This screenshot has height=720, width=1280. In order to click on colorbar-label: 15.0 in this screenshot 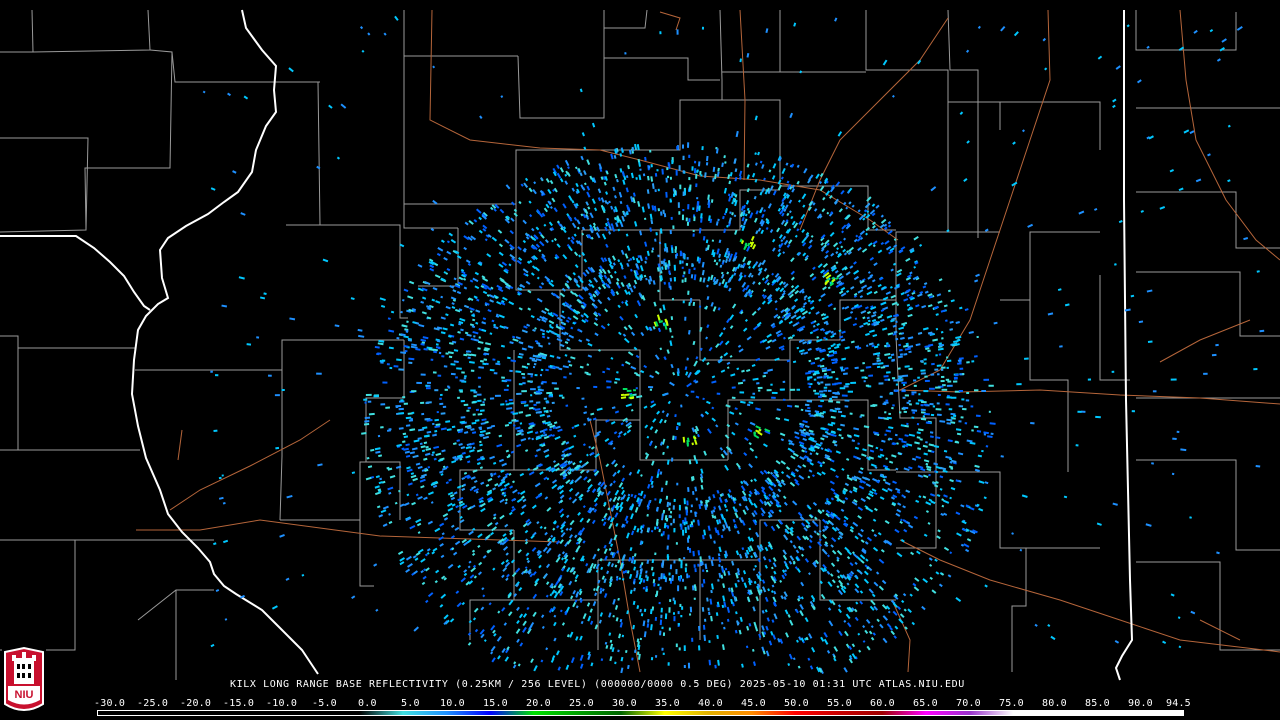, I will do `click(495, 703)`.